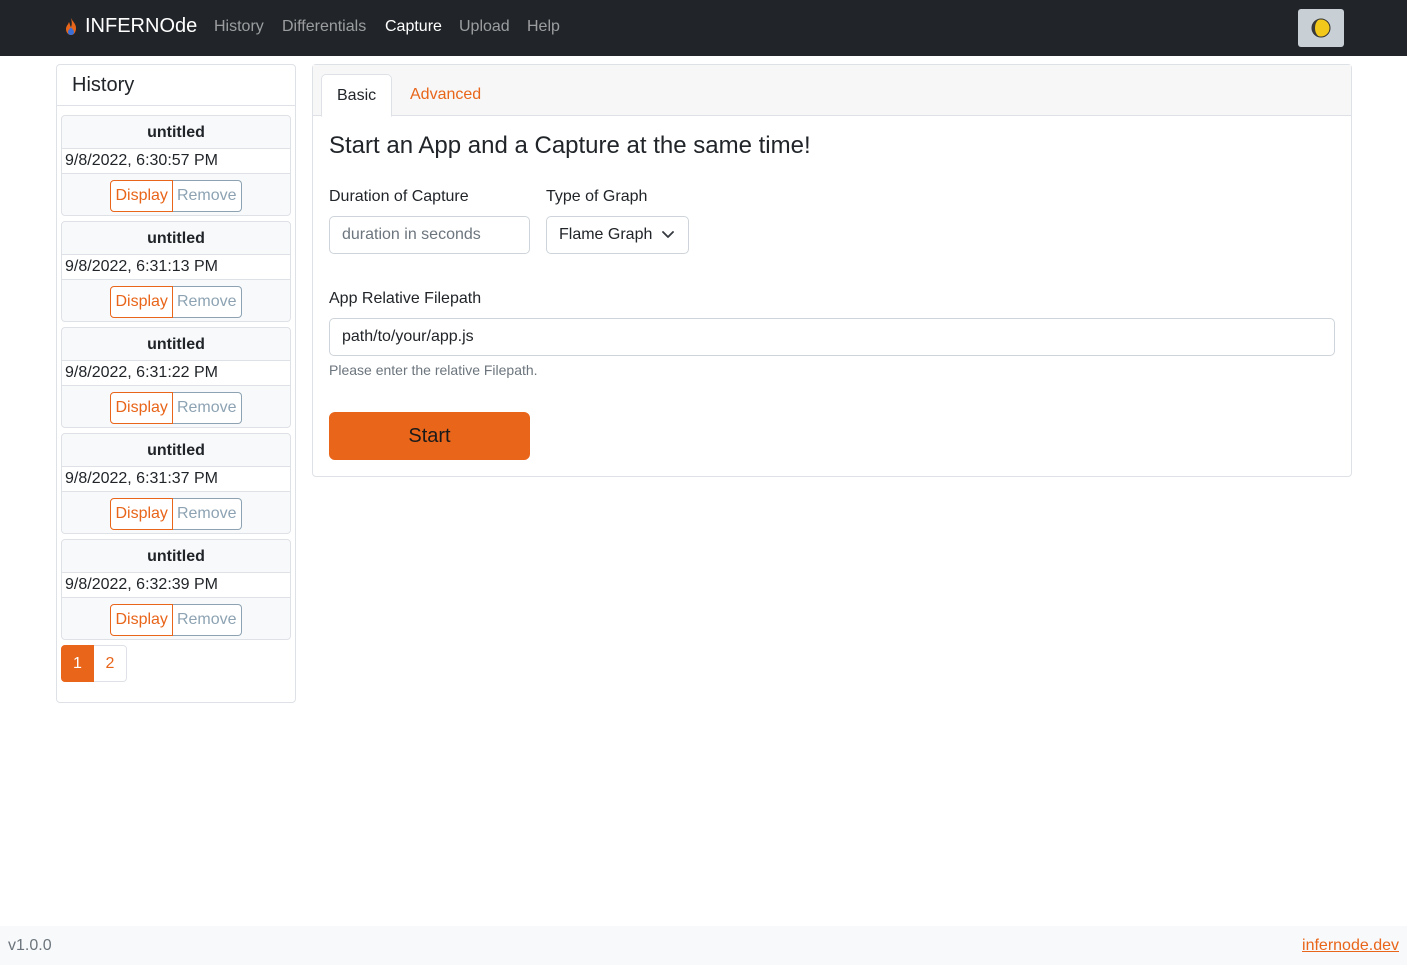 The width and height of the screenshot is (1407, 965). Describe the element at coordinates (176, 373) in the screenshot. I see `history-item-time: 9/8/2022, 6:31:22 PM` at that location.